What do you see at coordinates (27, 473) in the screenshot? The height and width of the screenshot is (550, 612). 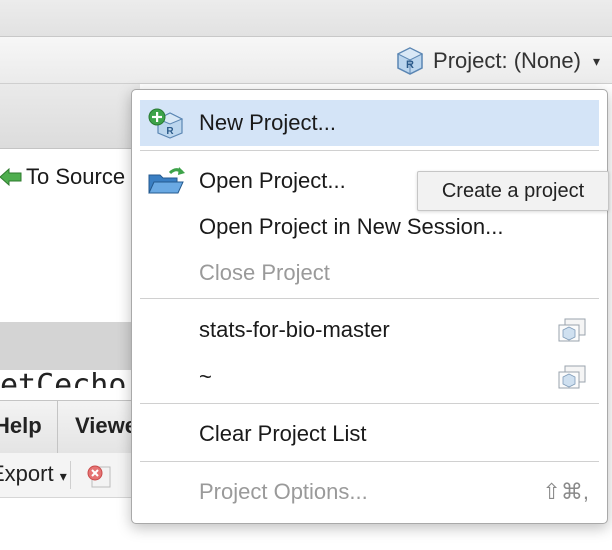 I see `export-label: Export` at bounding box center [27, 473].